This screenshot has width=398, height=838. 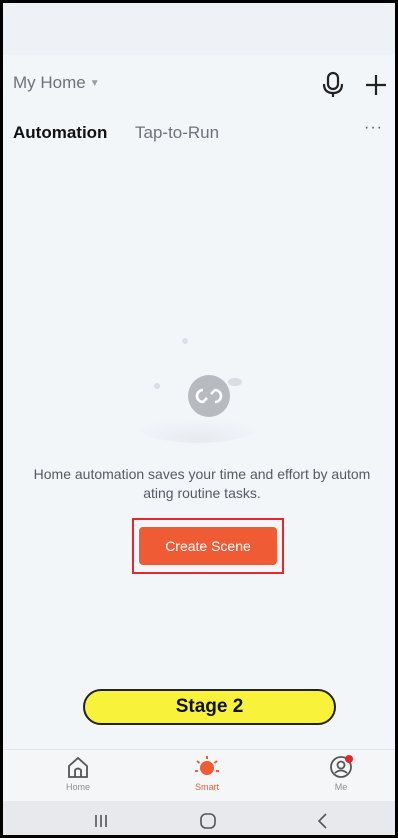 What do you see at coordinates (376, 85) in the screenshot?
I see `add-icon` at bounding box center [376, 85].